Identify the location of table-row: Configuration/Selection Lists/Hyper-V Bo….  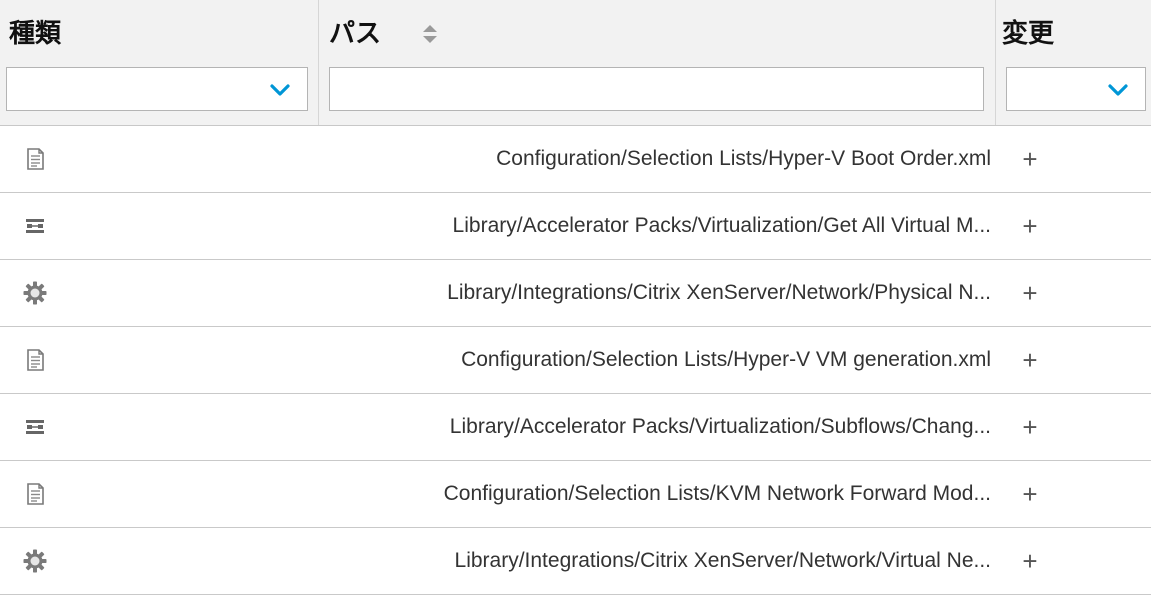
(575, 159).